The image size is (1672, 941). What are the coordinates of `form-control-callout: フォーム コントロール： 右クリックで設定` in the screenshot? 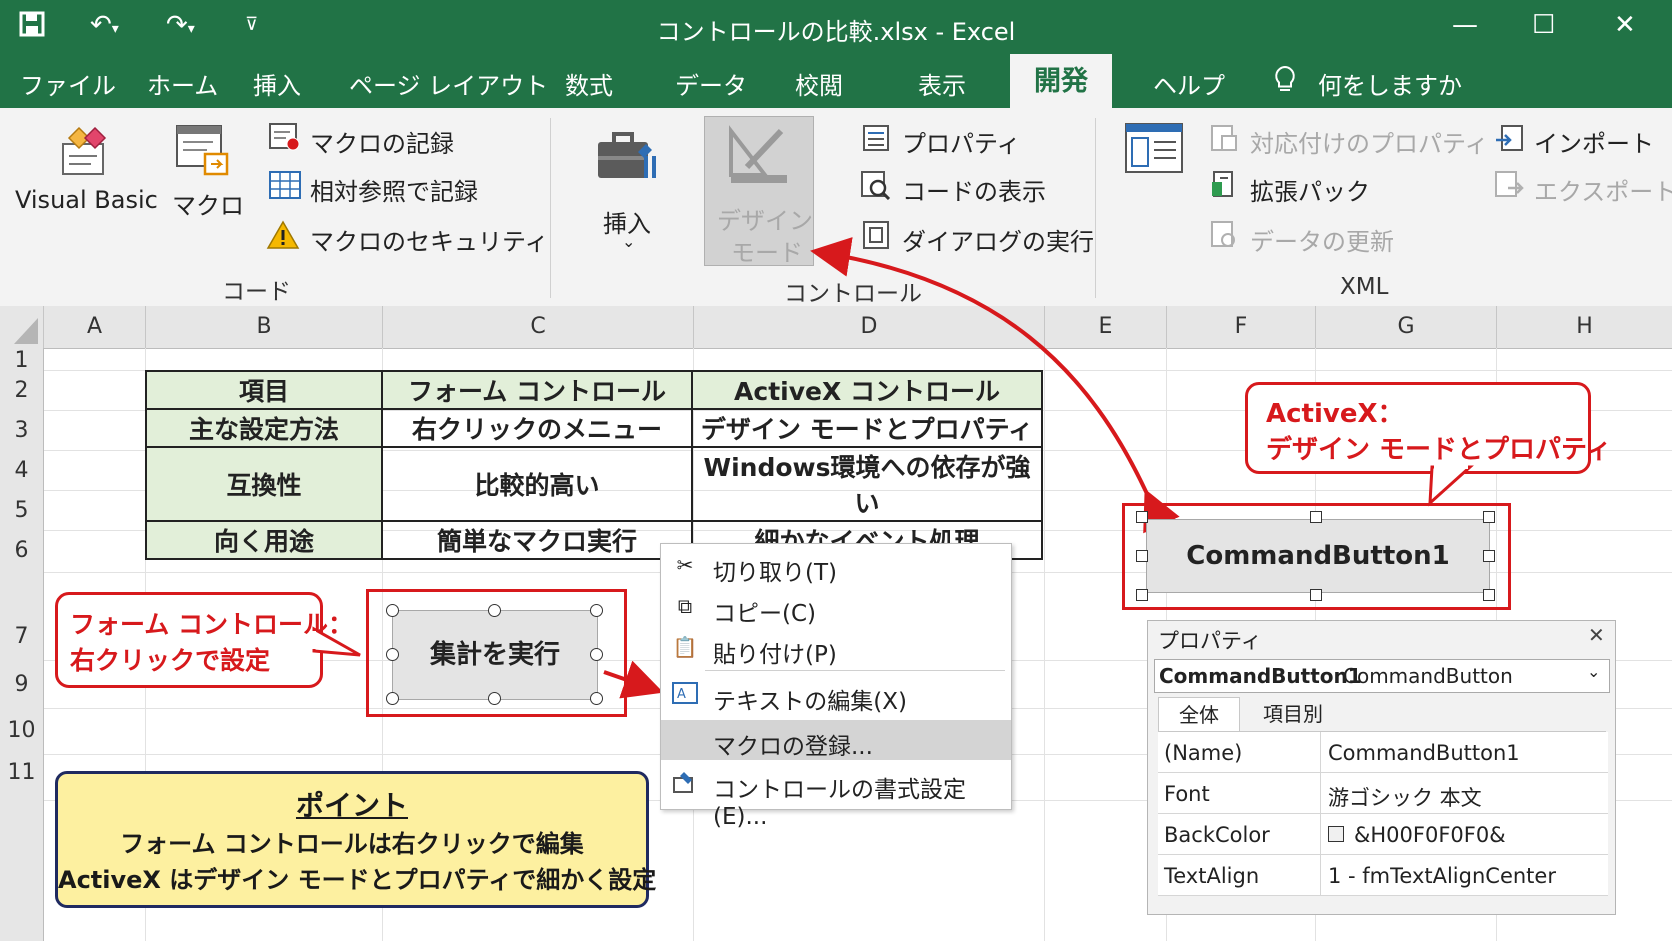 It's located at (204, 640).